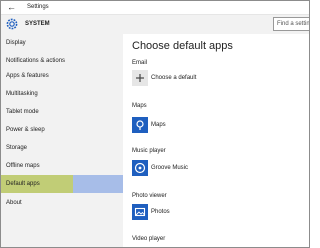 This screenshot has width=320, height=248. I want to click on app-name: Maps, so click(158, 125).